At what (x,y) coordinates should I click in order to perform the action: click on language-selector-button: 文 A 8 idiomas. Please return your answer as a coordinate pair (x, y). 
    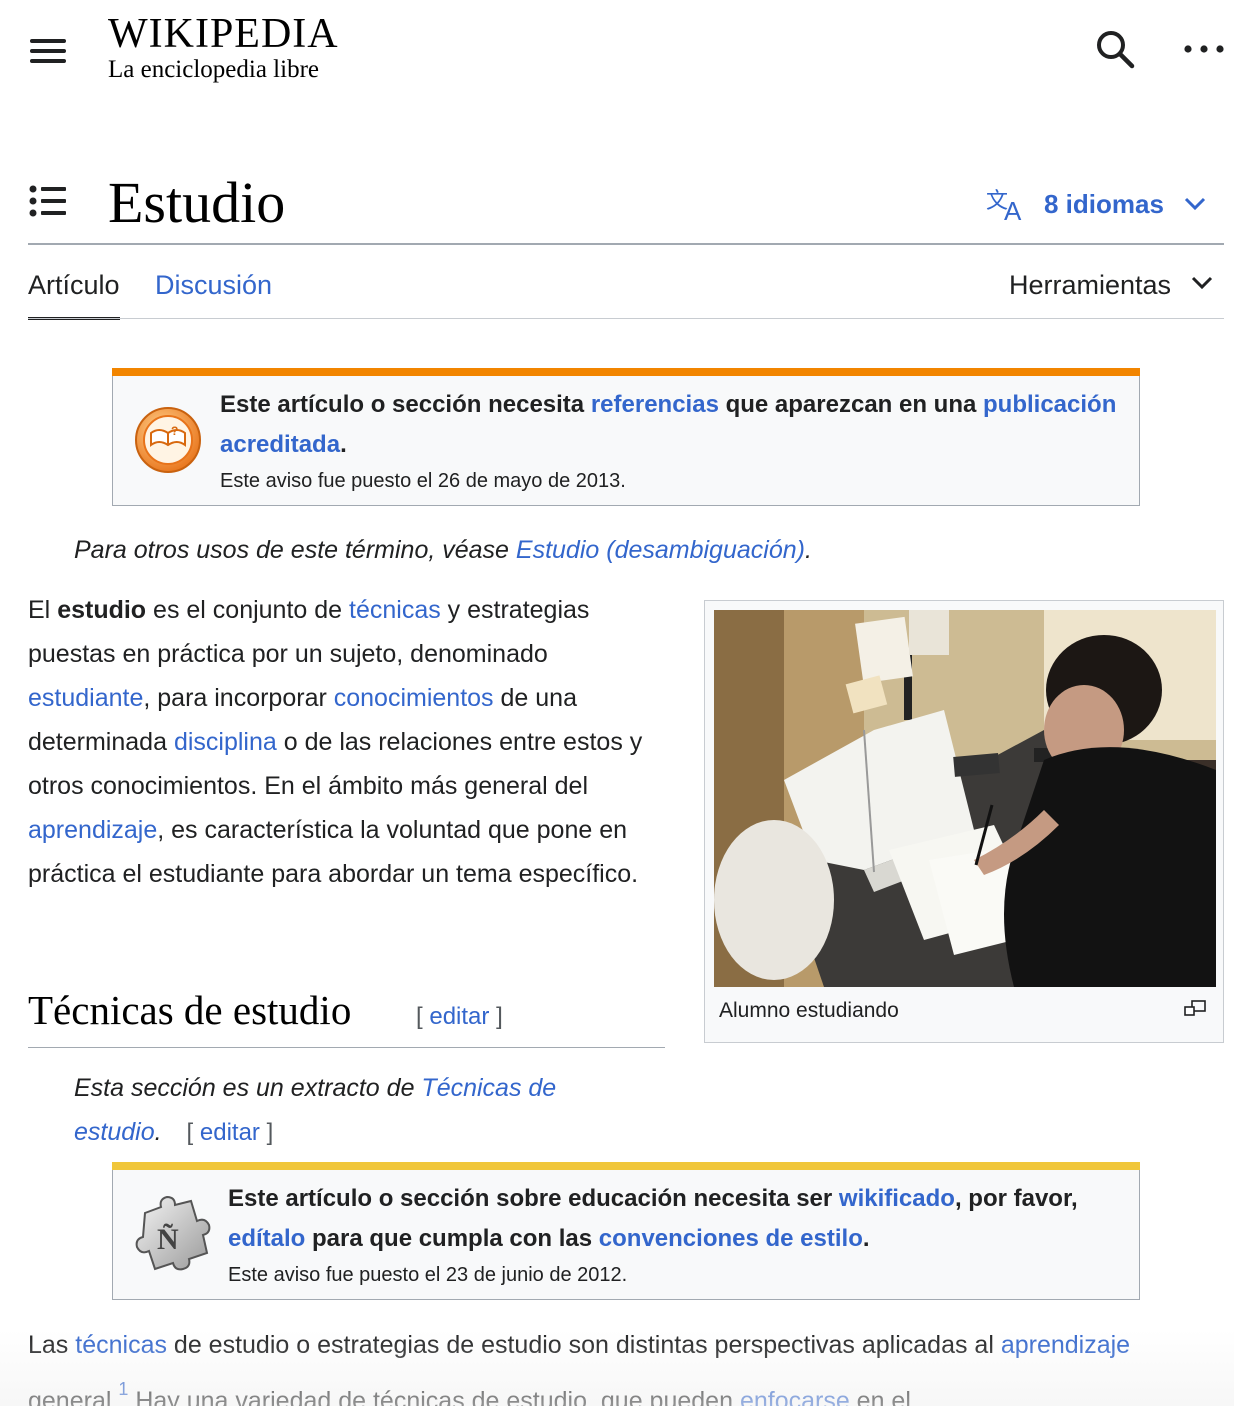
    Looking at the image, I should click on (1096, 204).